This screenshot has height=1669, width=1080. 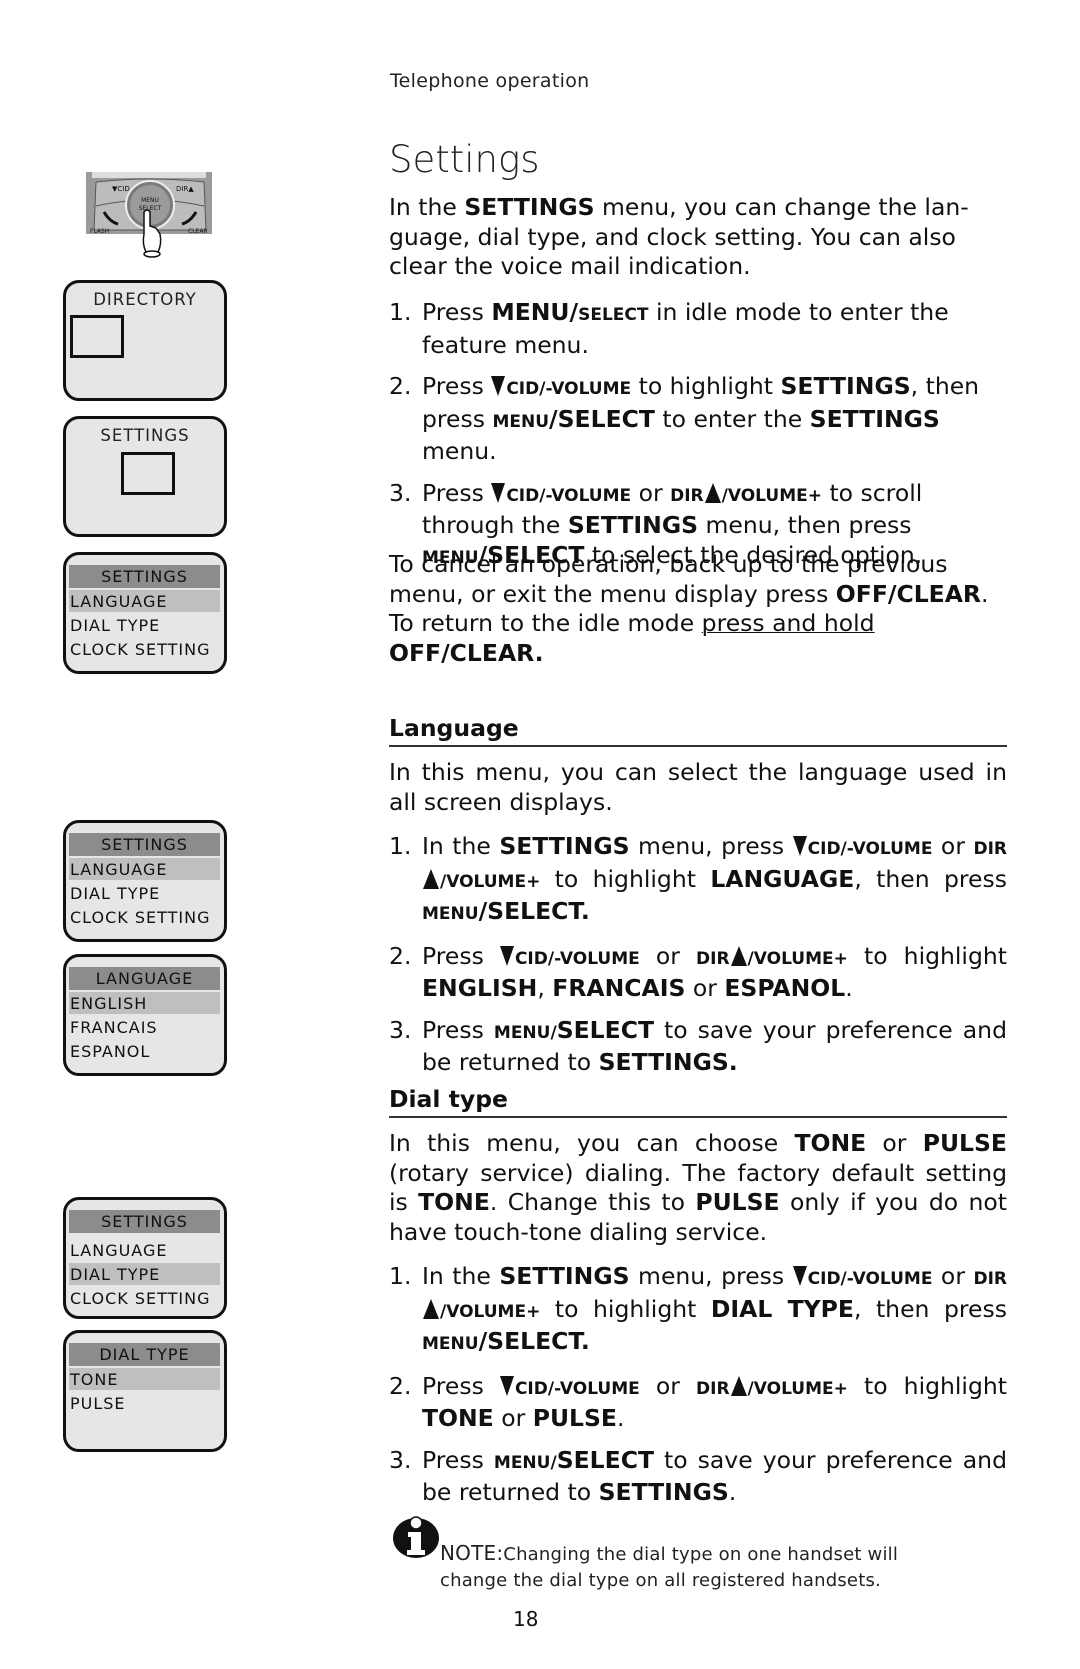 I want to click on menu-key-label: MENU, so click(x=150, y=200).